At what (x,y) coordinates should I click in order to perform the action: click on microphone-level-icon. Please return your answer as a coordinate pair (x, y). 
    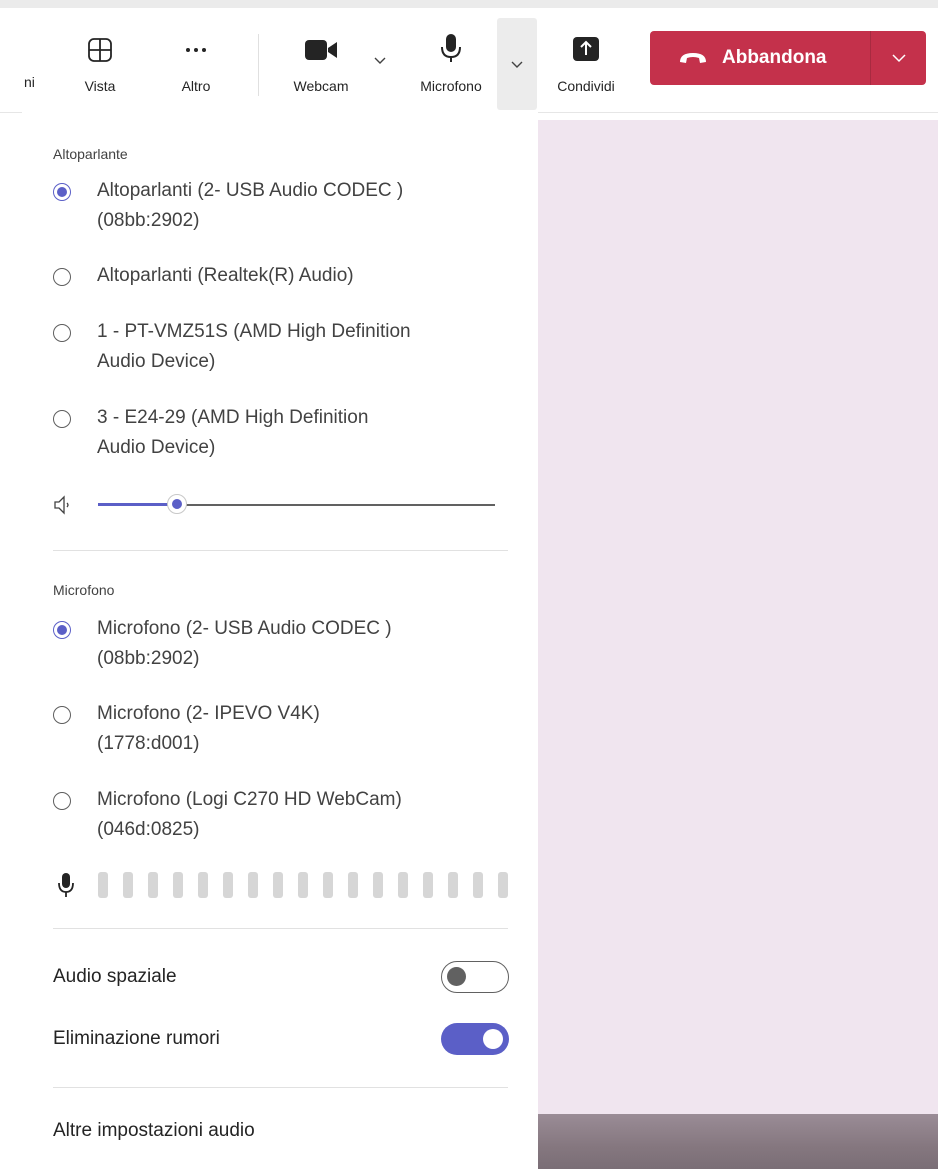
    Looking at the image, I should click on (66, 885).